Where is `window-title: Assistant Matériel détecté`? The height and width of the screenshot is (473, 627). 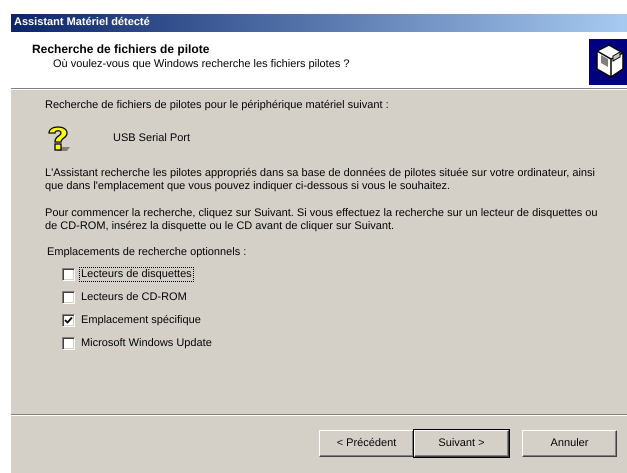
window-title: Assistant Matériel détecté is located at coordinates (319, 23).